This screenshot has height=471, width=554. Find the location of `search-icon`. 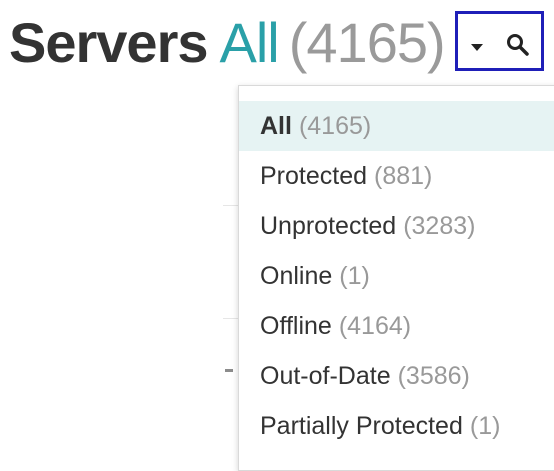

search-icon is located at coordinates (518, 45).